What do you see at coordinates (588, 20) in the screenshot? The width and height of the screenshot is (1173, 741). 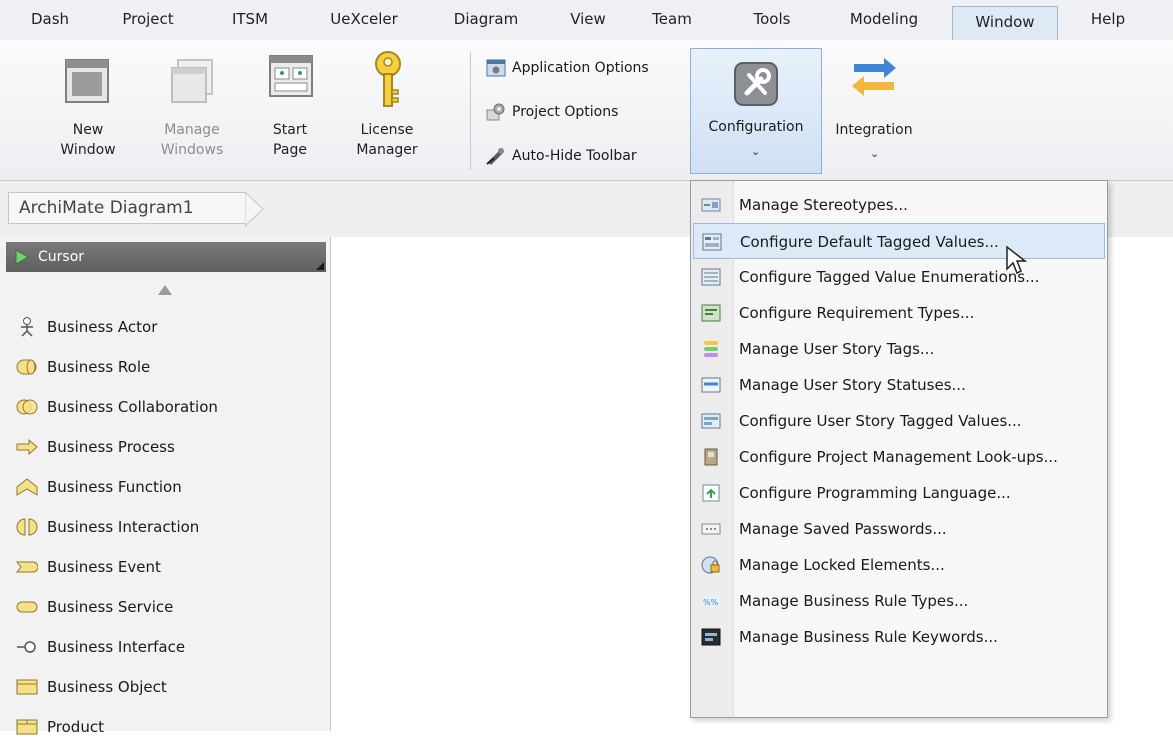 I see `menu-view: View` at bounding box center [588, 20].